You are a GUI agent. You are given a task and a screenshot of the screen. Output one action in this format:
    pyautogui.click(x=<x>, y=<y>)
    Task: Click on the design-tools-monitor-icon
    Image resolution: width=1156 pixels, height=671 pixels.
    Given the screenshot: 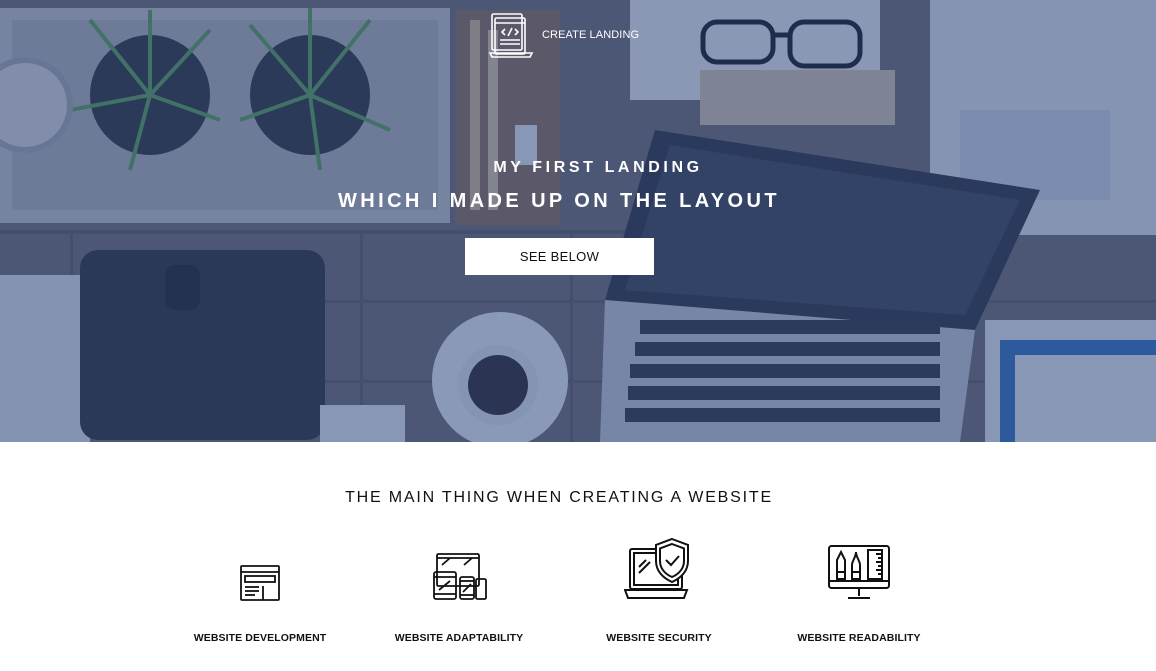 What is the action you would take?
    pyautogui.click(x=859, y=572)
    